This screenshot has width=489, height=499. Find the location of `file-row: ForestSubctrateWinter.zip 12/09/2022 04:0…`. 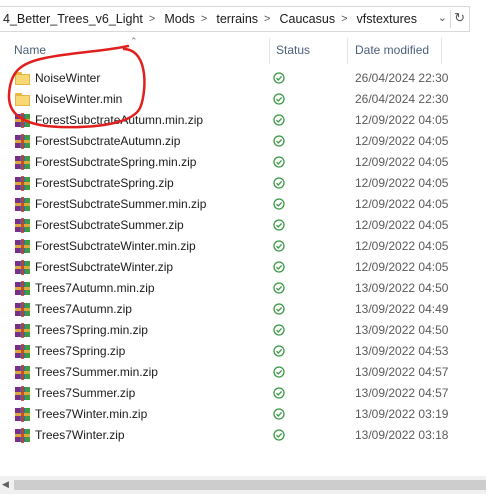

file-row: ForestSubctrateWinter.zip 12/09/2022 04:0… is located at coordinates (244, 267).